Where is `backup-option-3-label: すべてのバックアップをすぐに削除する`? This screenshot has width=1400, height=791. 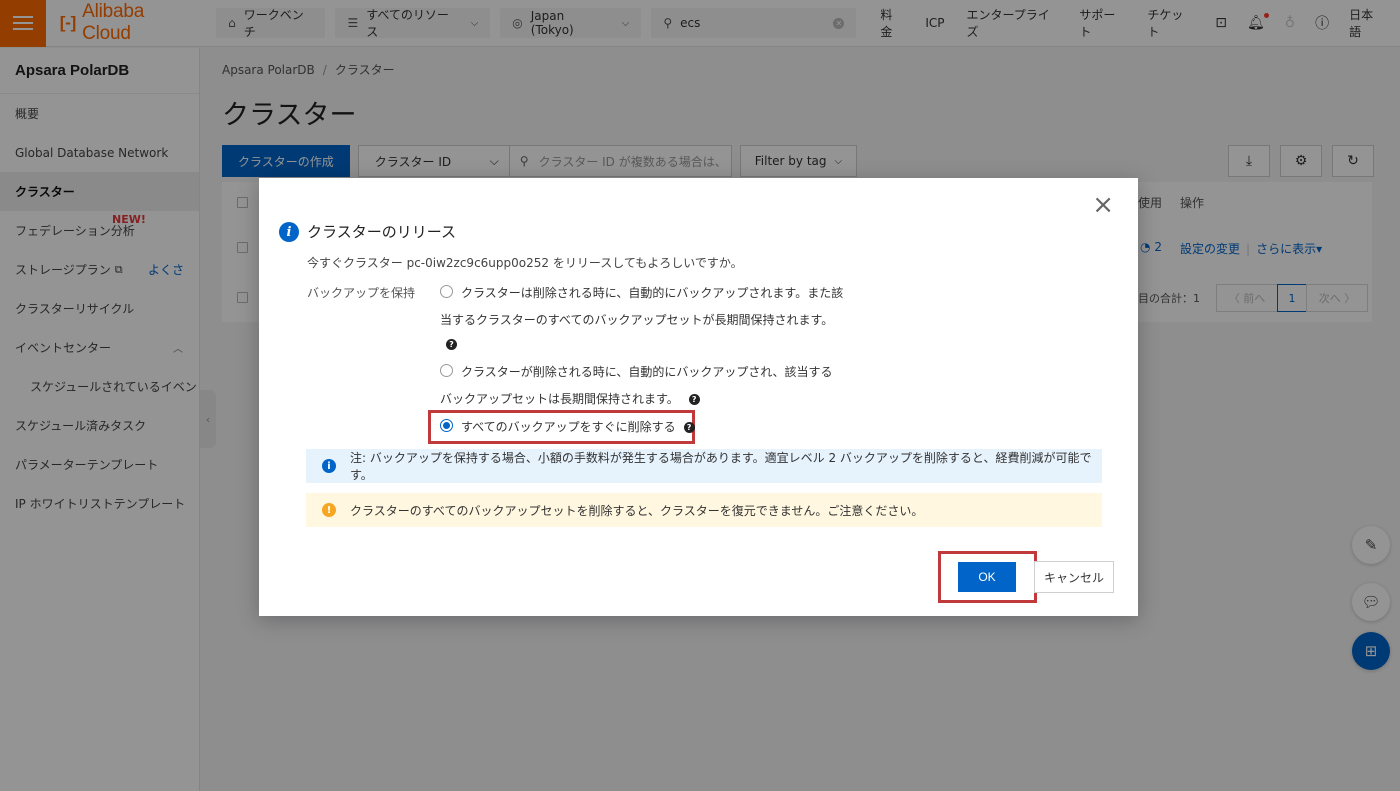
backup-option-3-label: すべてのバックアップをすぐに削除する is located at coordinates (568, 427).